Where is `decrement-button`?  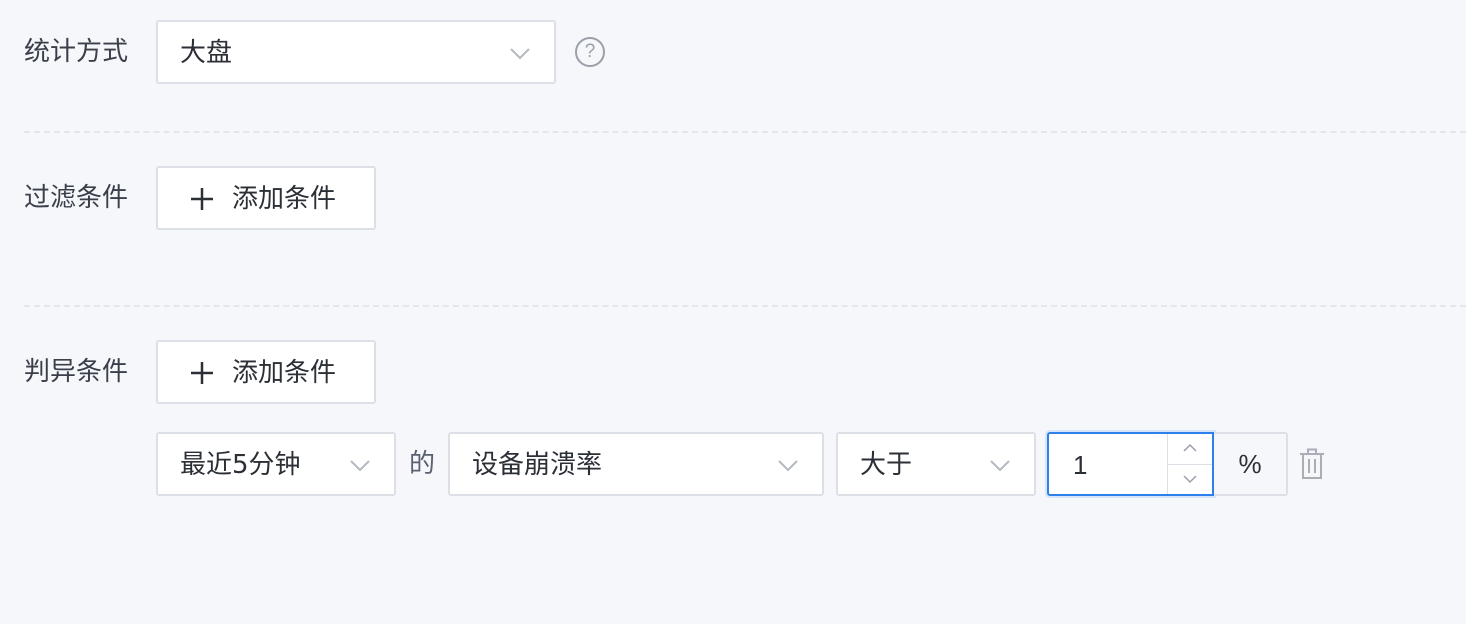
decrement-button is located at coordinates (1190, 479).